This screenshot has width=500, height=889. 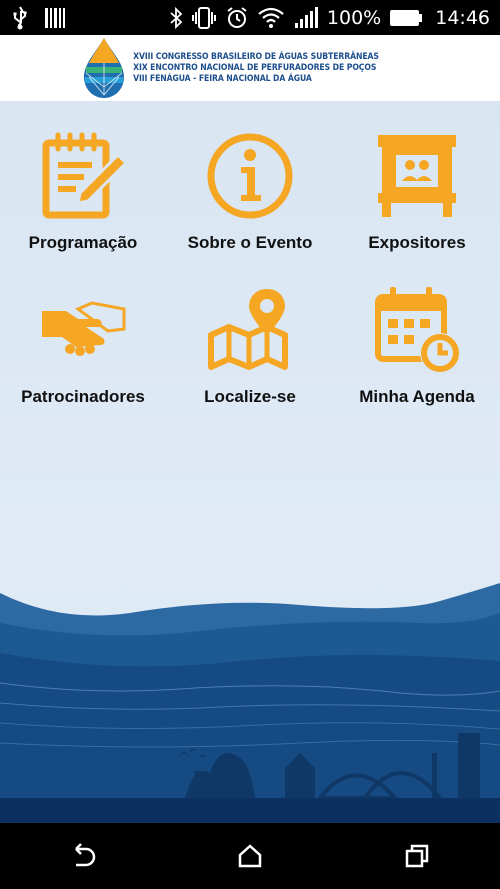 I want to click on recent-apps-button, so click(x=417, y=856).